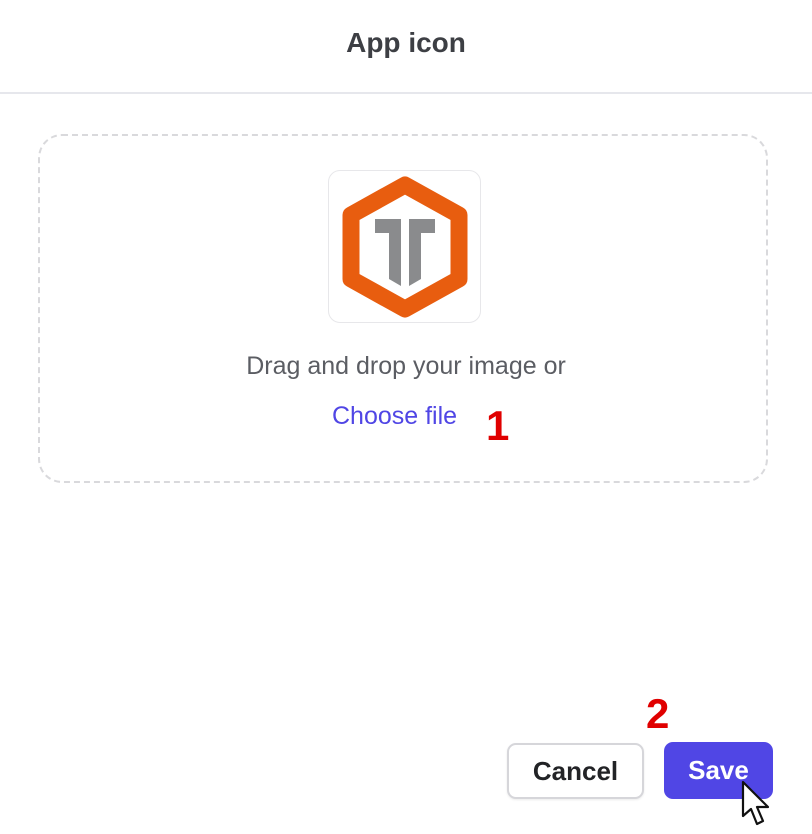 This screenshot has height=834, width=812. What do you see at coordinates (394, 416) in the screenshot?
I see `choose-file-link: Choose file` at bounding box center [394, 416].